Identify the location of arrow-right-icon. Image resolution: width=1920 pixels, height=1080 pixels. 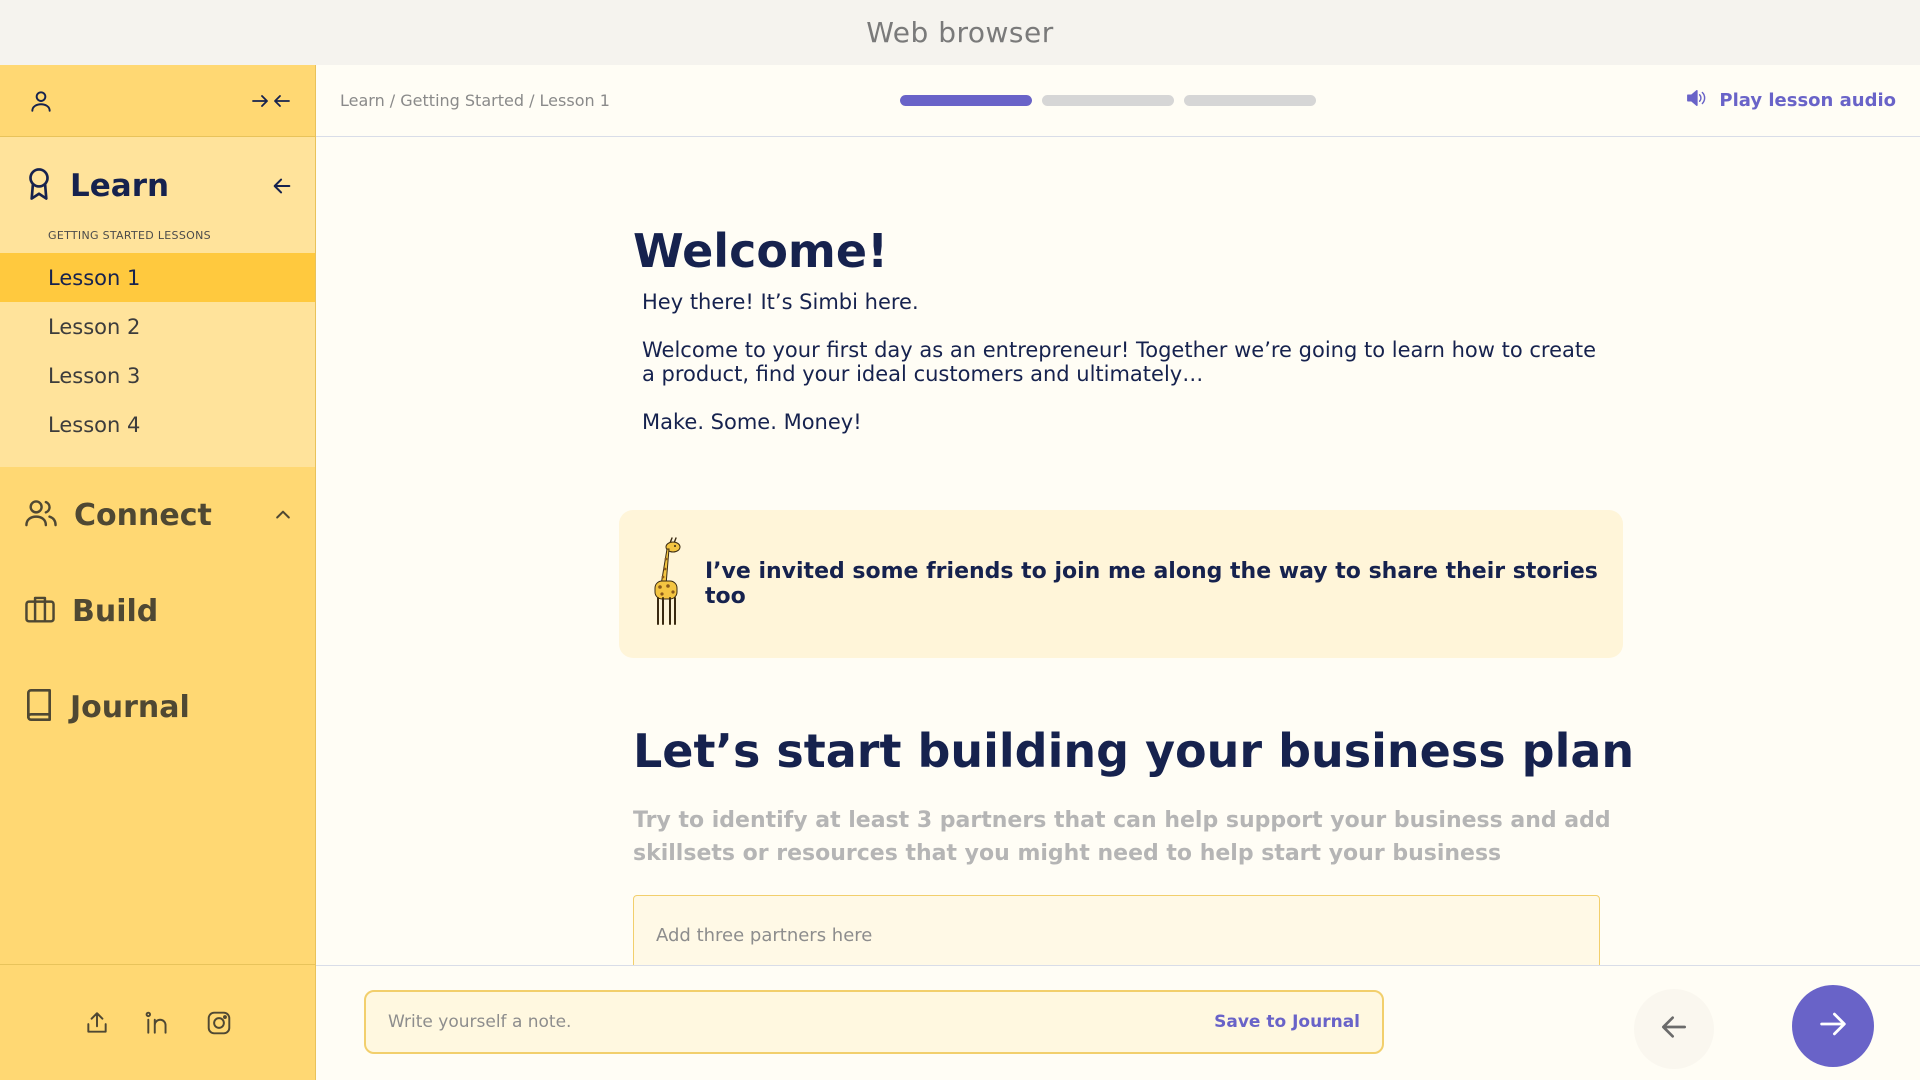
(1833, 1026).